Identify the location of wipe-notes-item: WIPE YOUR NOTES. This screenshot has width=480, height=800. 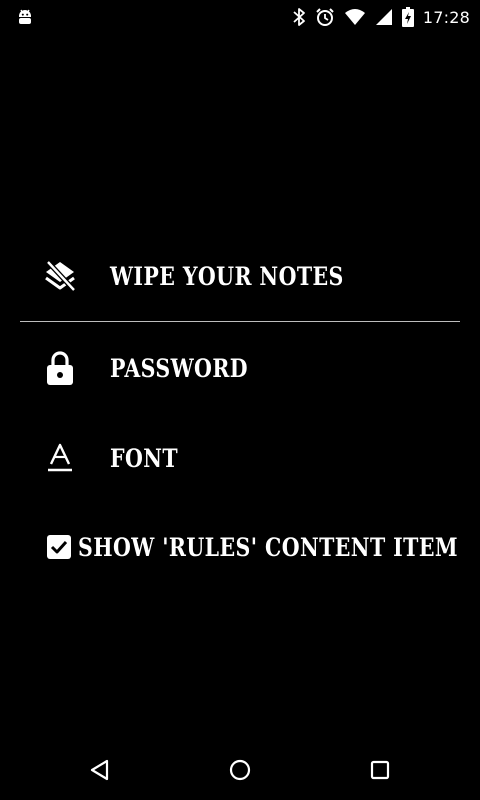
(250, 276).